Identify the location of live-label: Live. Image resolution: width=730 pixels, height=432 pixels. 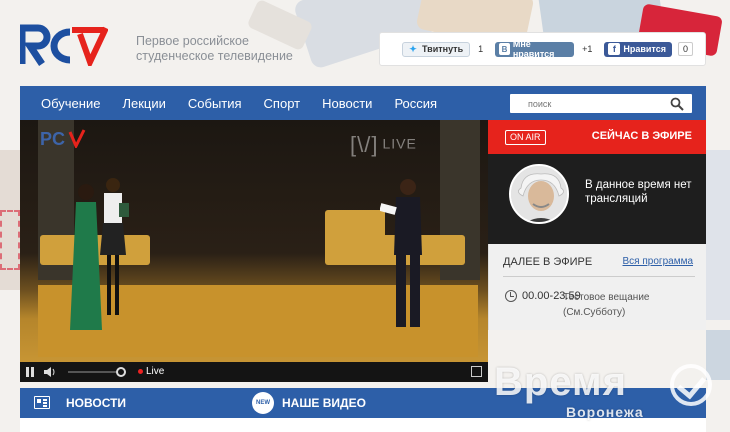
(155, 371).